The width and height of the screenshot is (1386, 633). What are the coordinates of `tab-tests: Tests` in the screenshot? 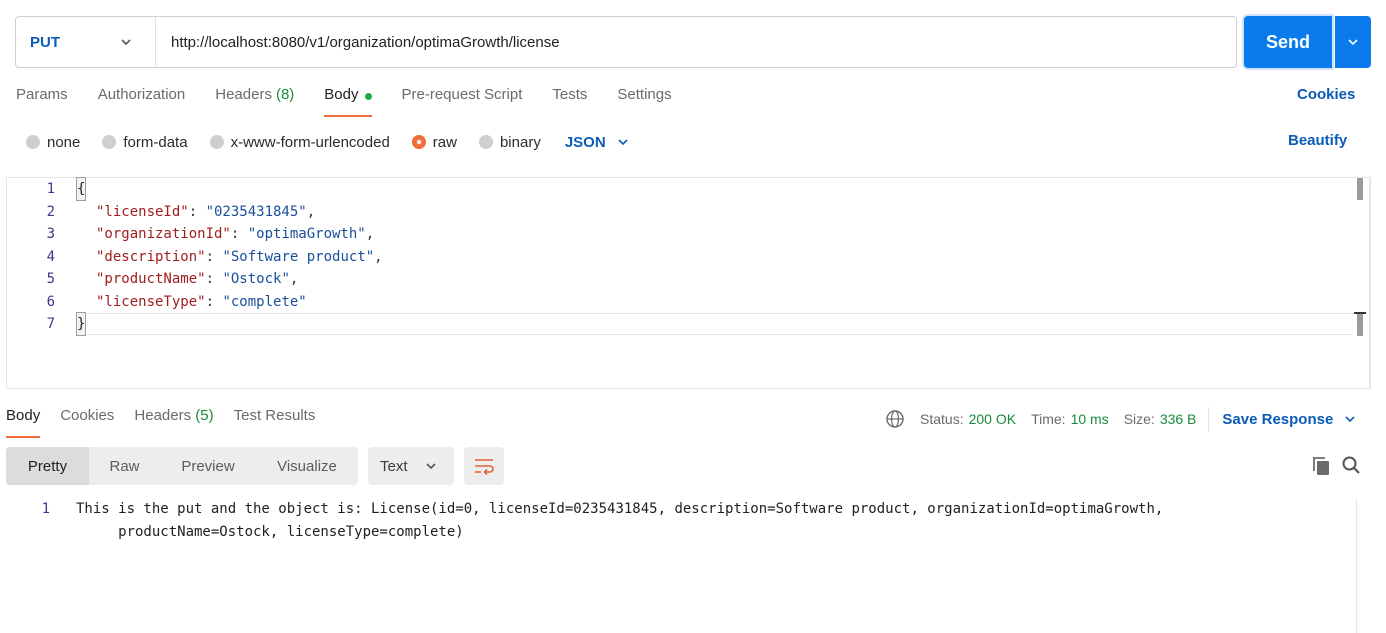 It's located at (569, 101).